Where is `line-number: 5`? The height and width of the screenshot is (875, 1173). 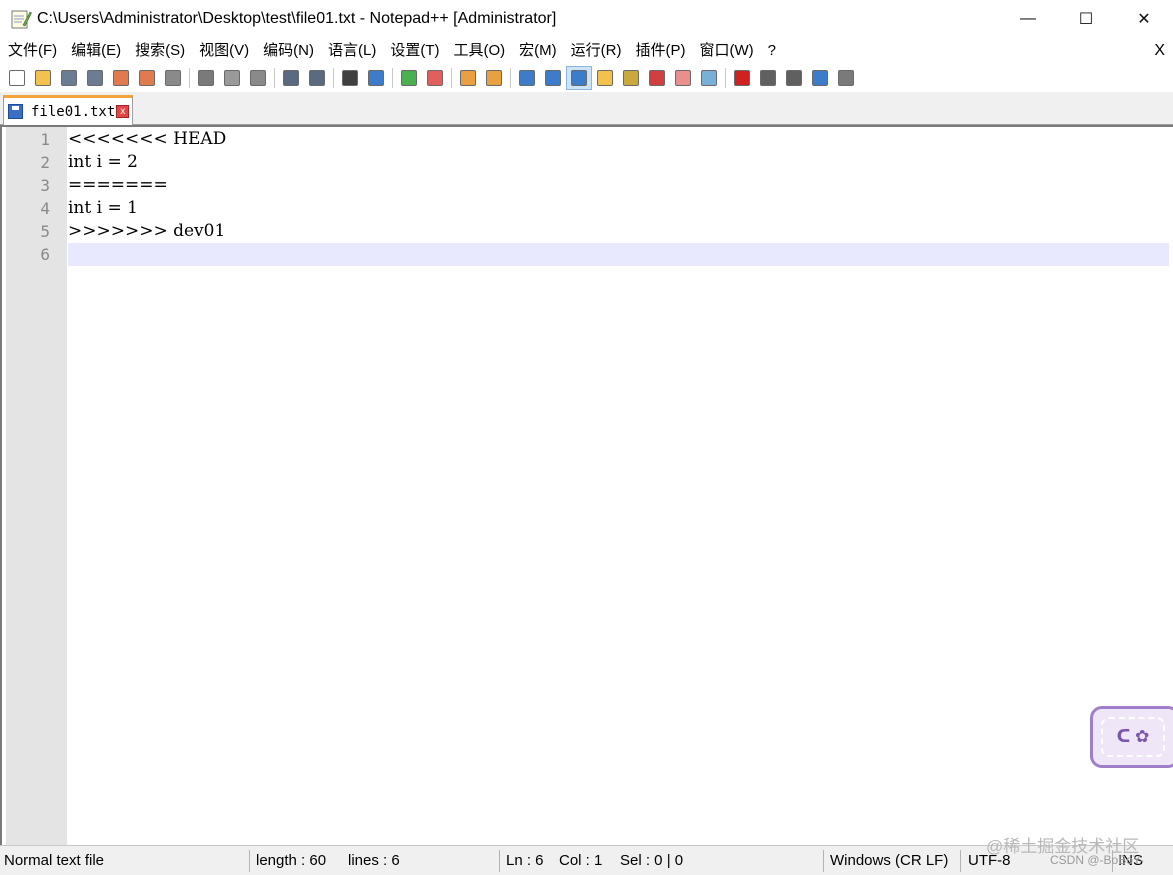 line-number: 5 is located at coordinates (45, 231).